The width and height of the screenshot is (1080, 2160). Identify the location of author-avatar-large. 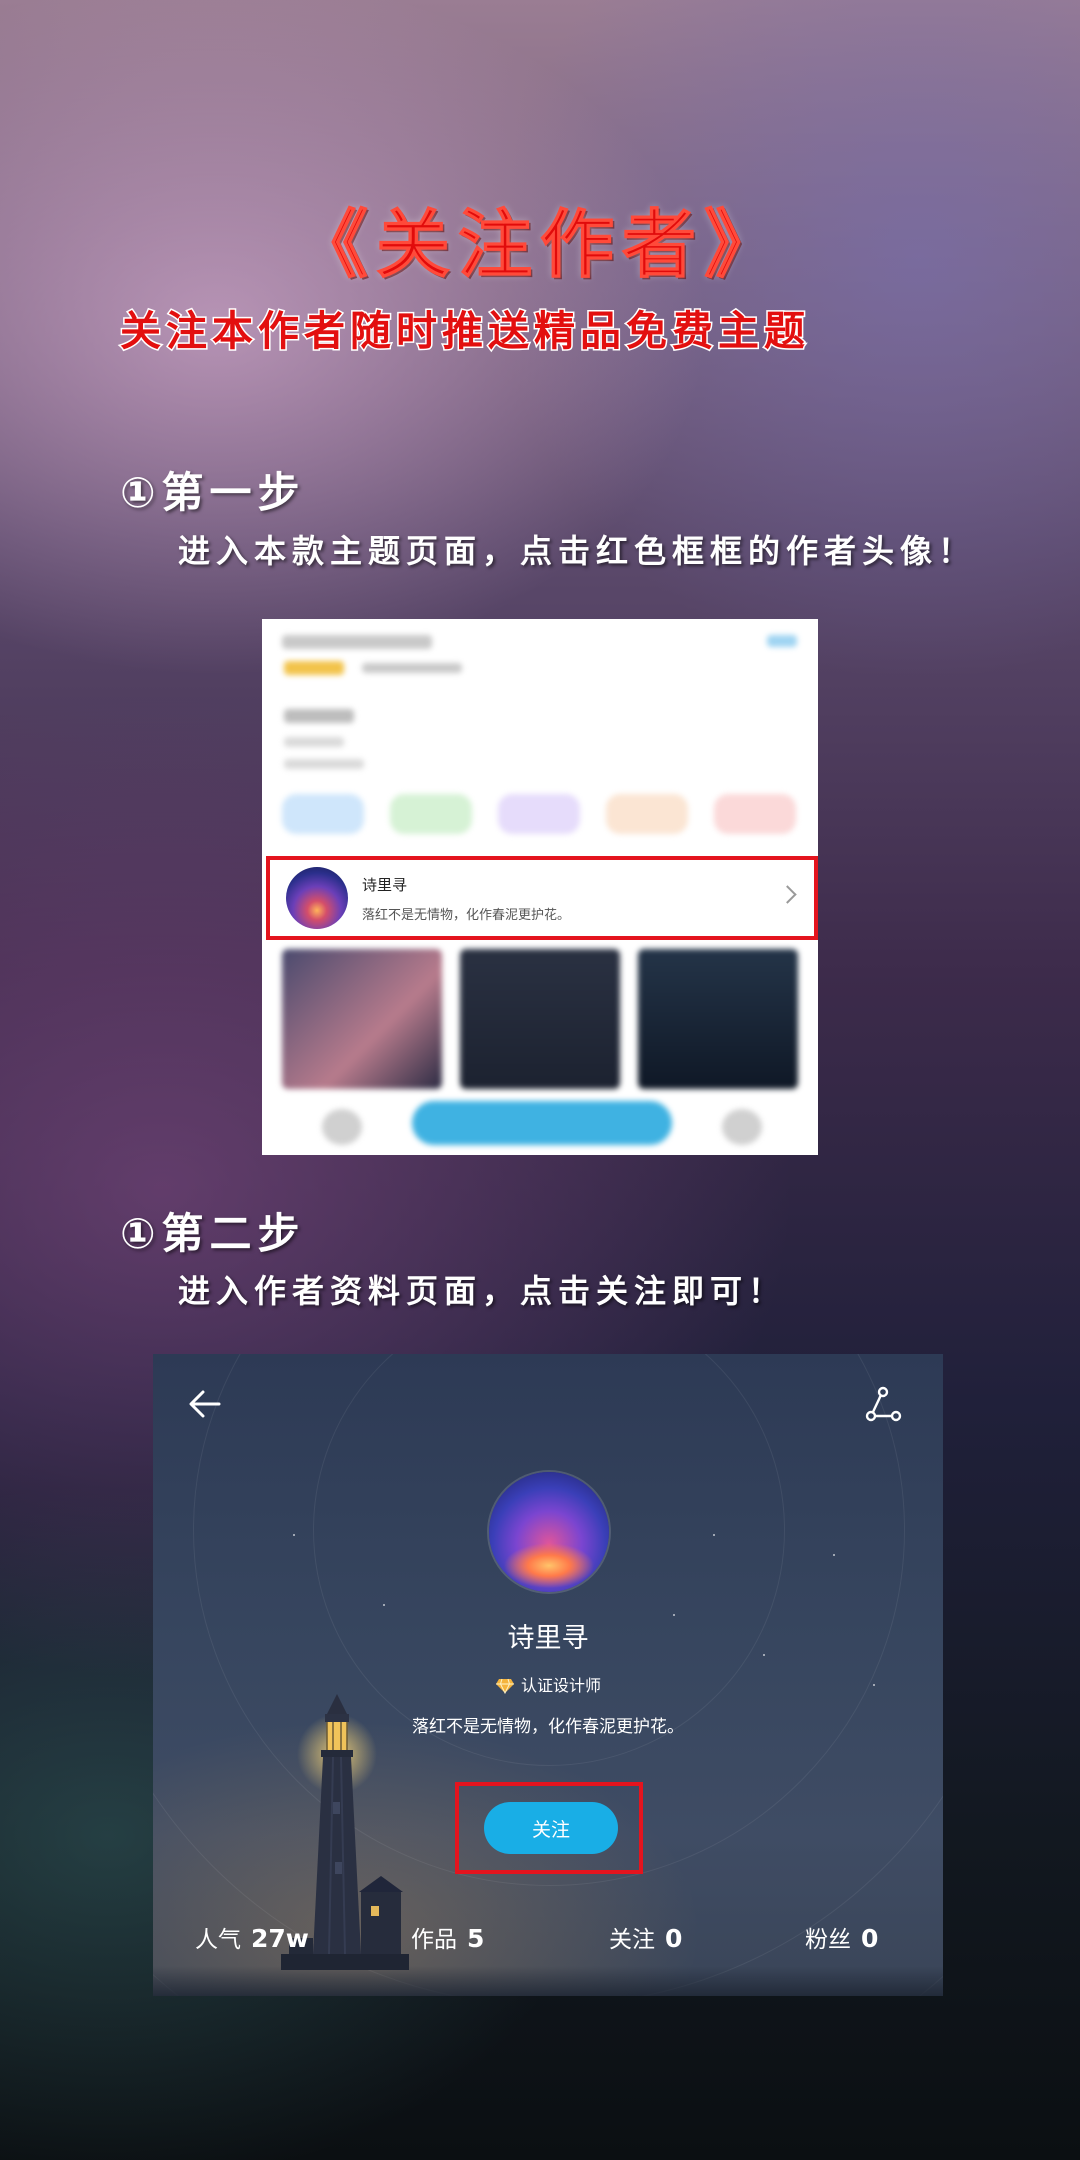
(549, 1532).